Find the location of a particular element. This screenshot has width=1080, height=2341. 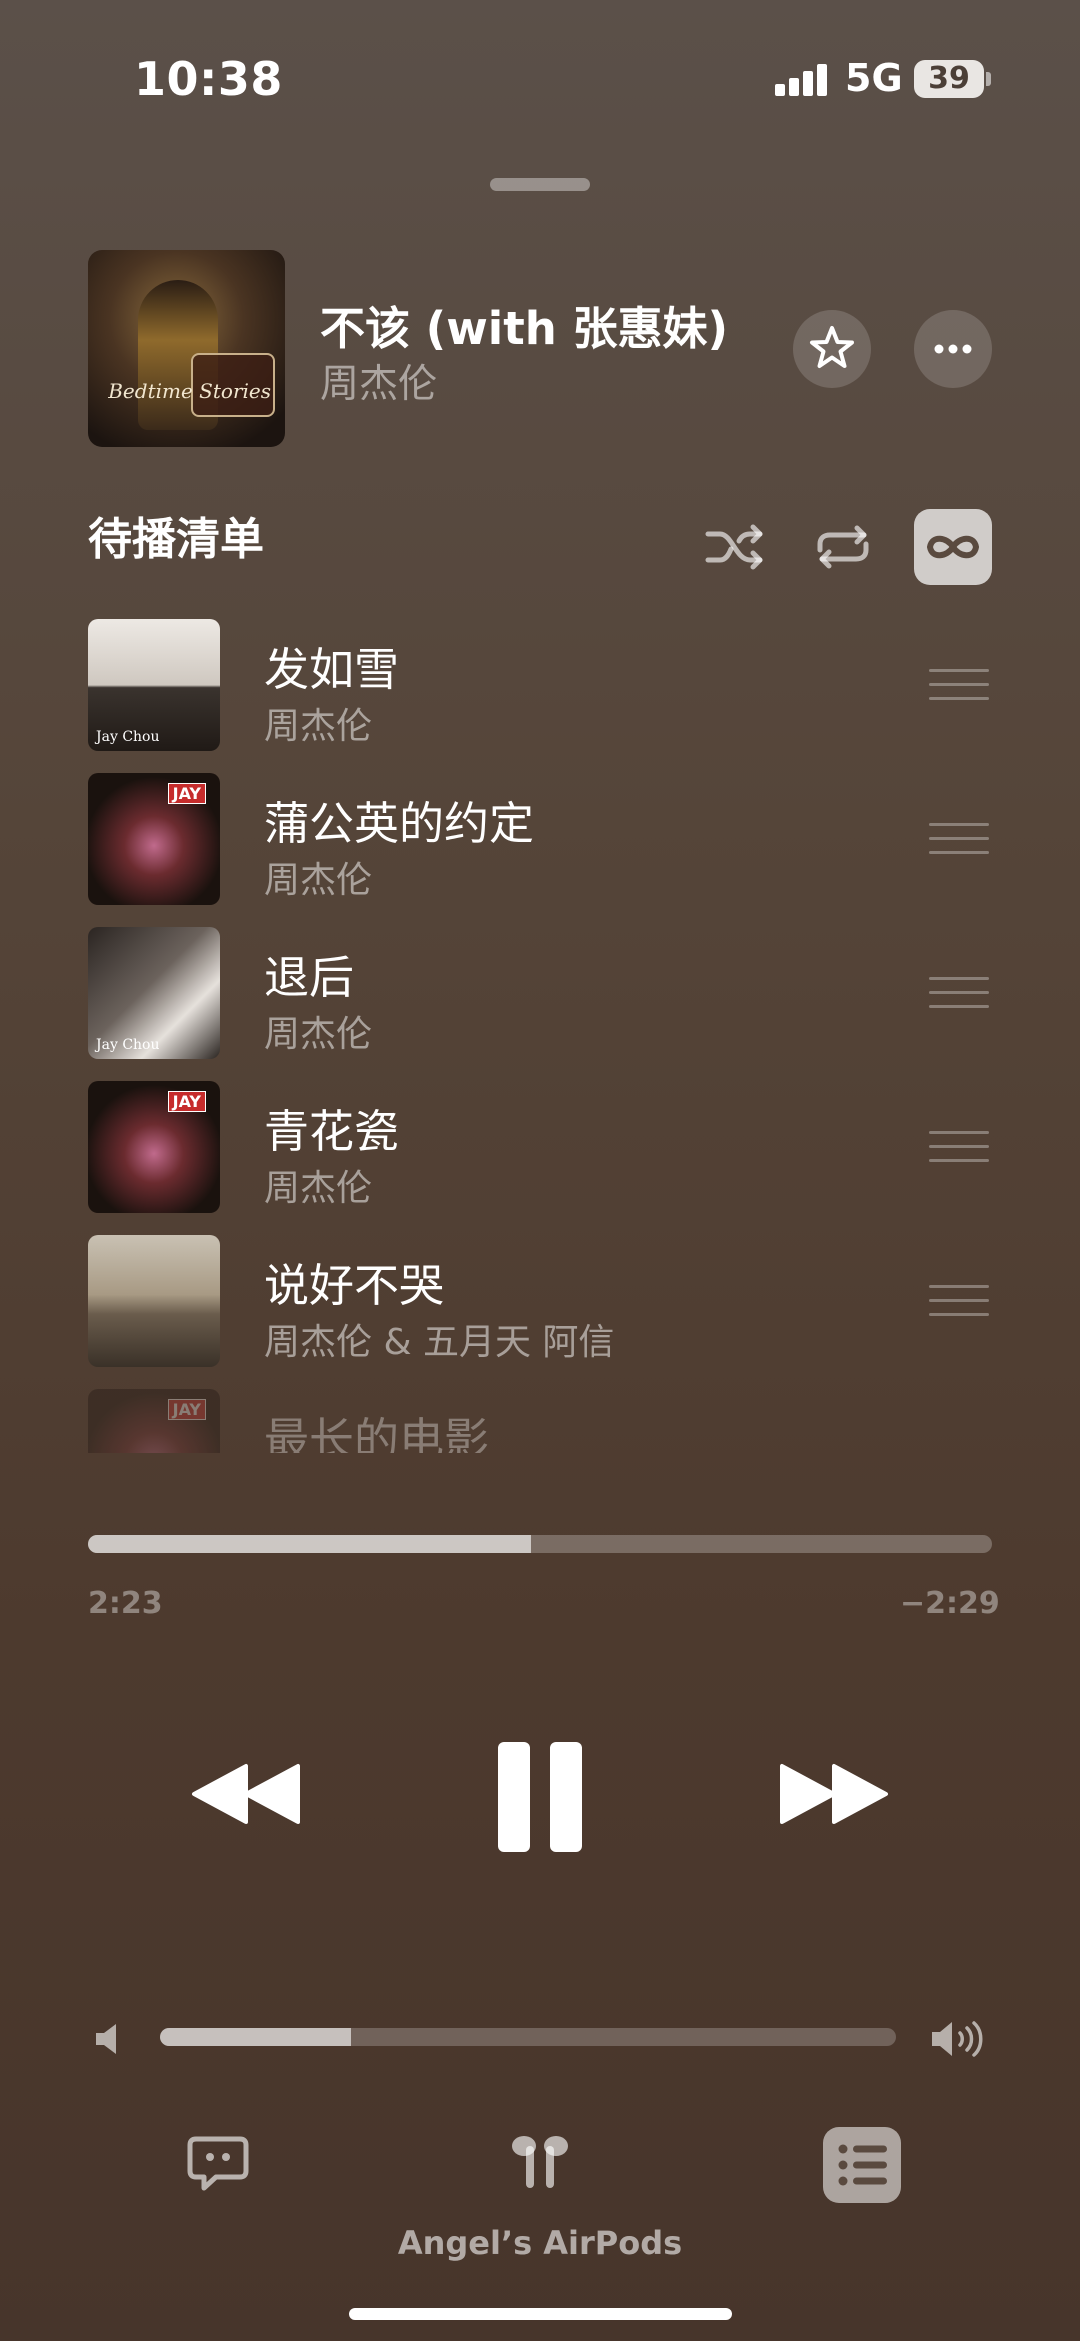

track-title: 退后 is located at coordinates (309, 977).